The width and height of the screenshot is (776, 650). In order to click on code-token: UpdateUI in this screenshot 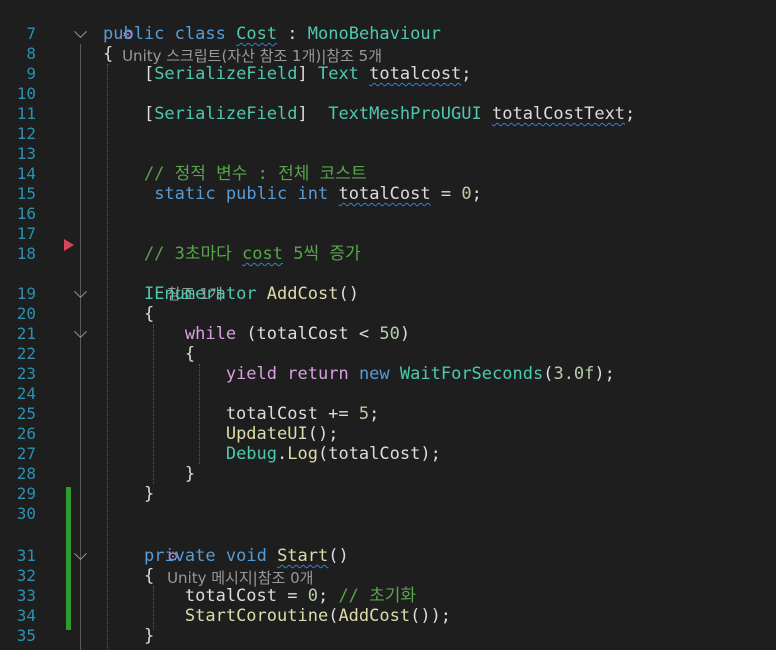, I will do `click(266, 434)`.